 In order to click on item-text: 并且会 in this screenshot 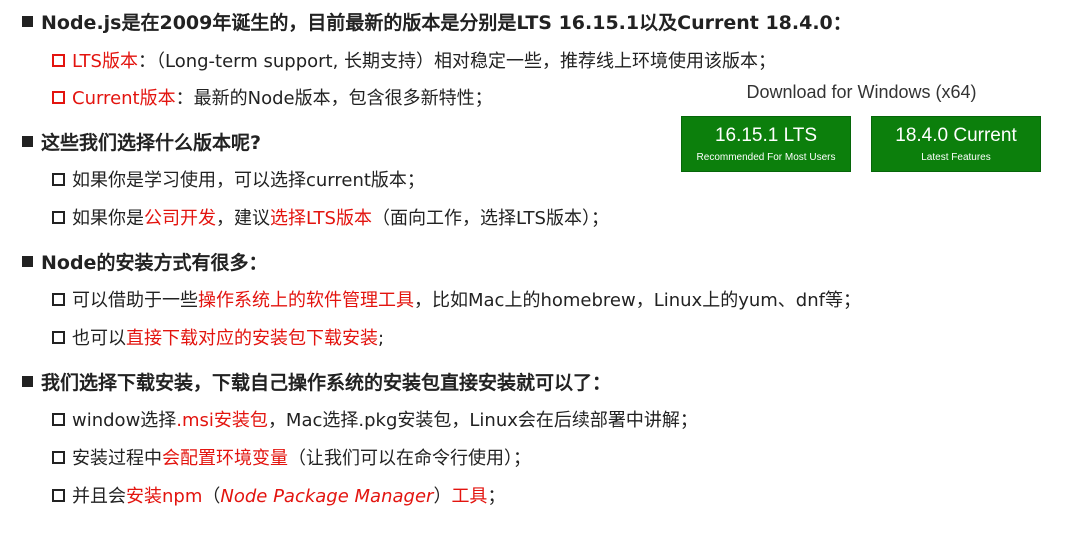, I will do `click(99, 496)`.